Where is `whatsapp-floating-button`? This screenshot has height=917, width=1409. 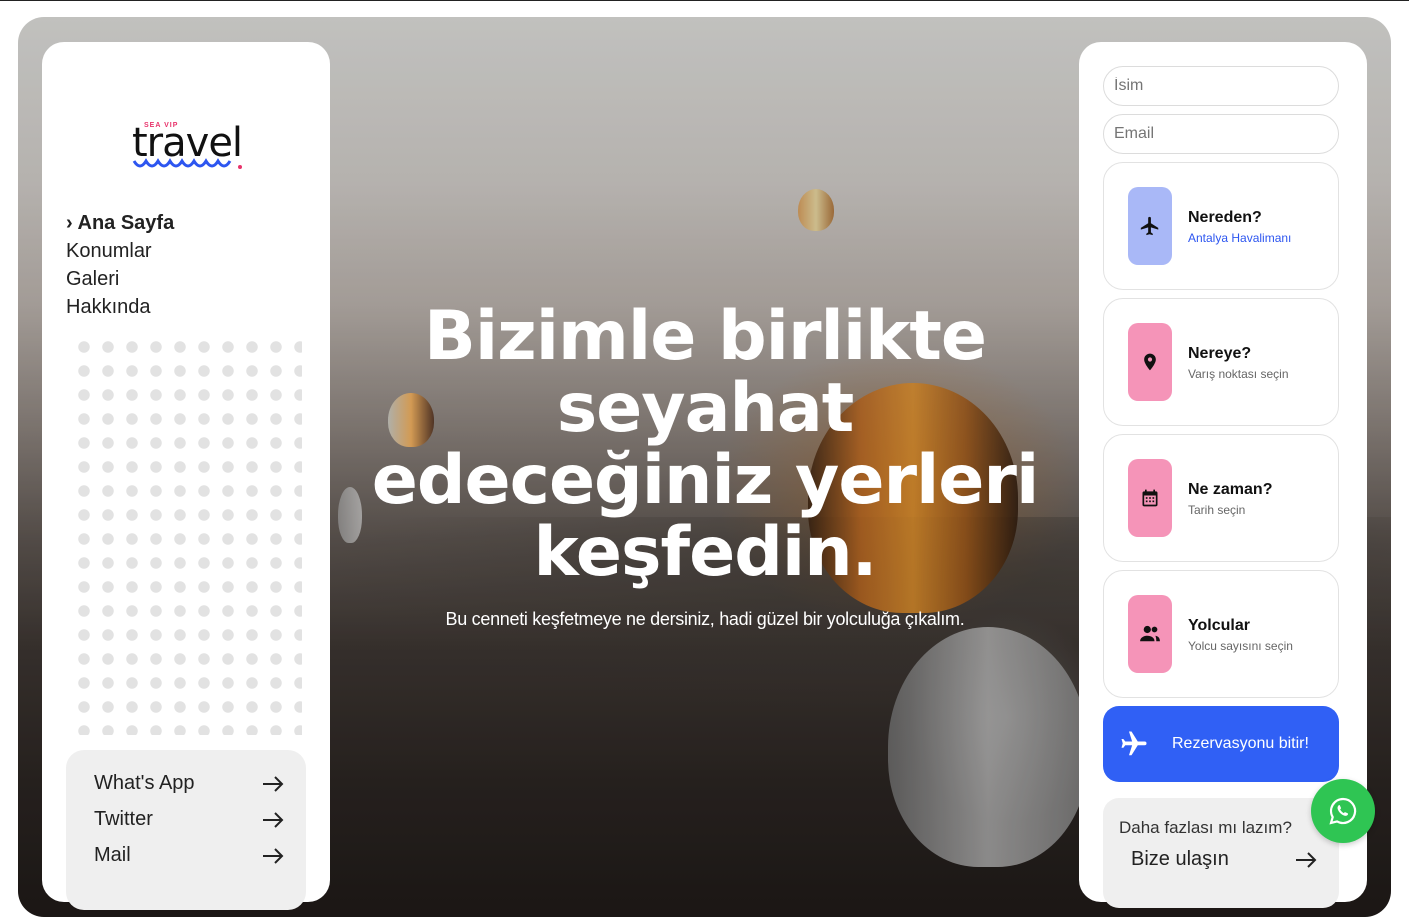
whatsapp-floating-button is located at coordinates (1343, 811).